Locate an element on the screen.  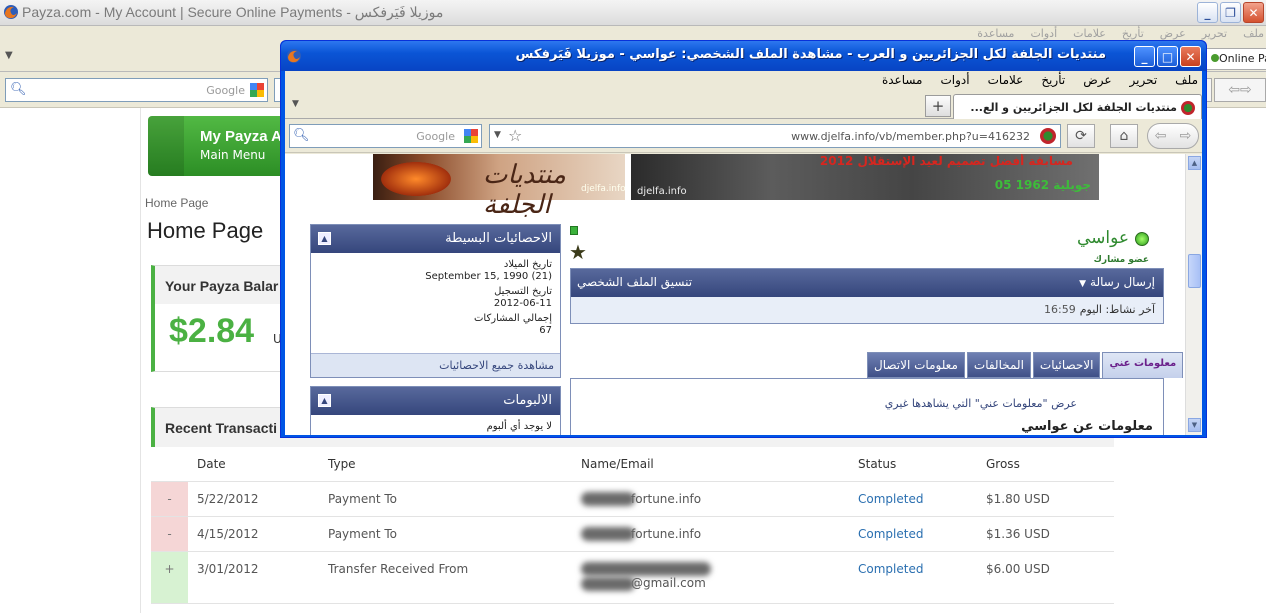
reload-button: ⟳ is located at coordinates (1081, 136).